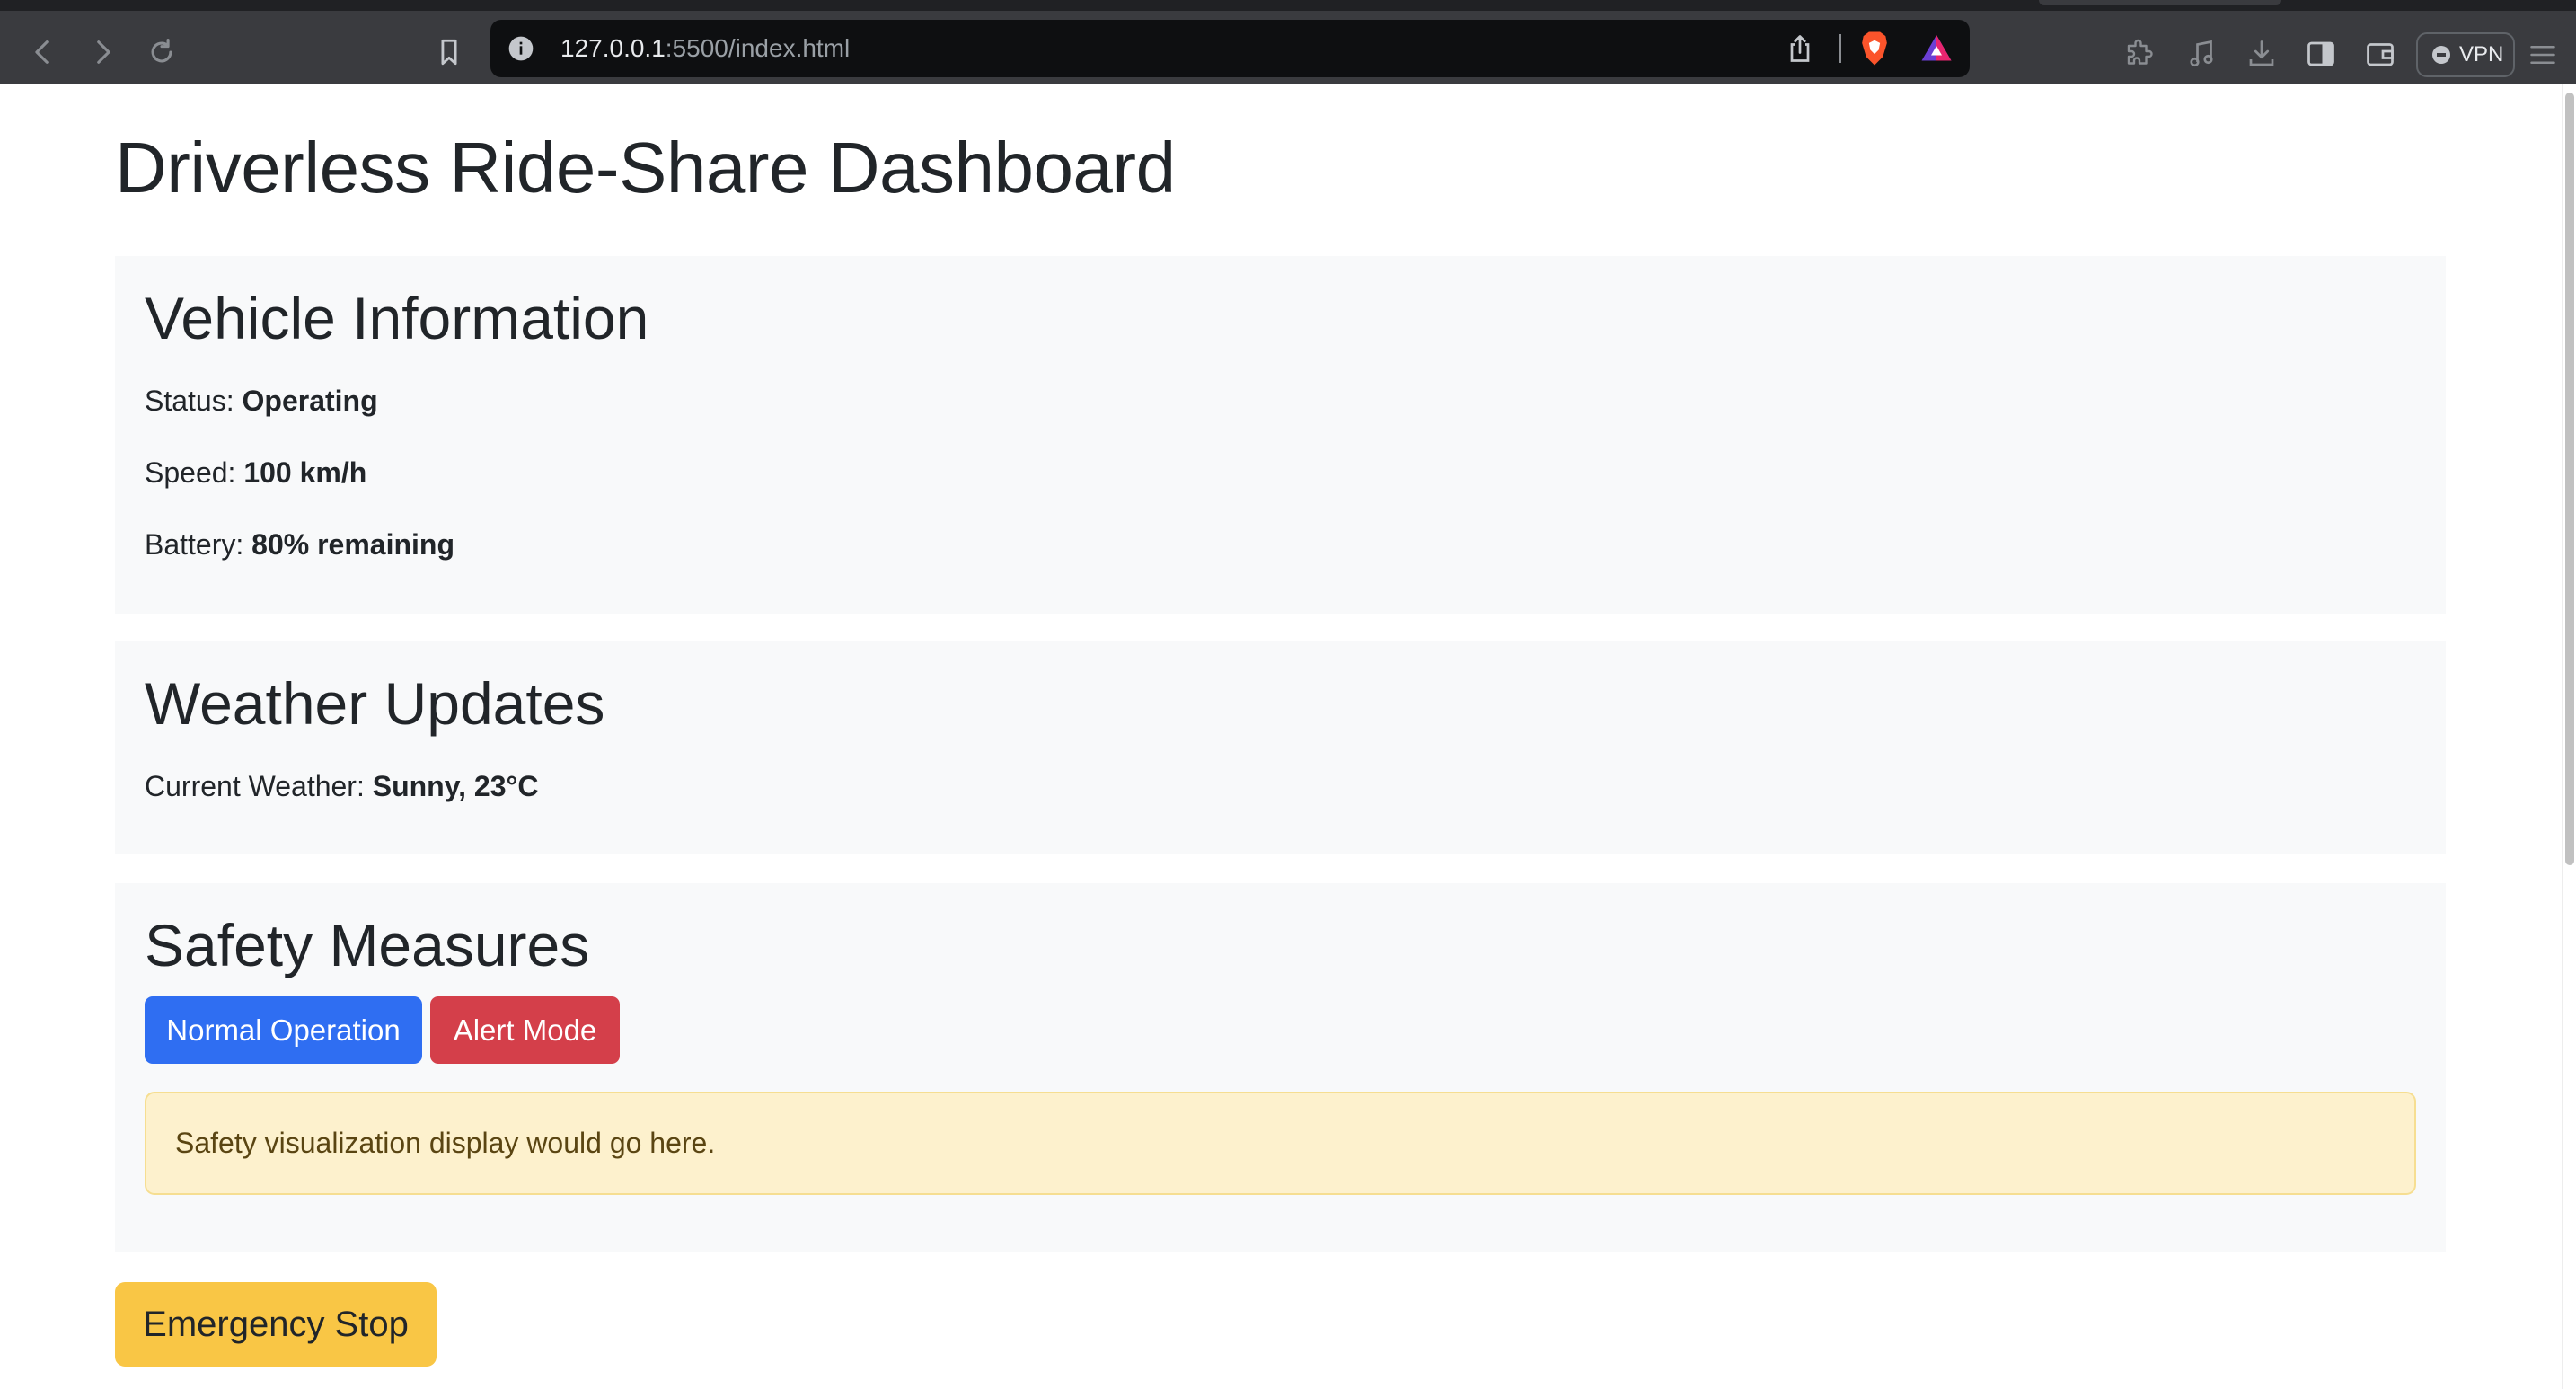  I want to click on speed-label: Speed:, so click(194, 472).